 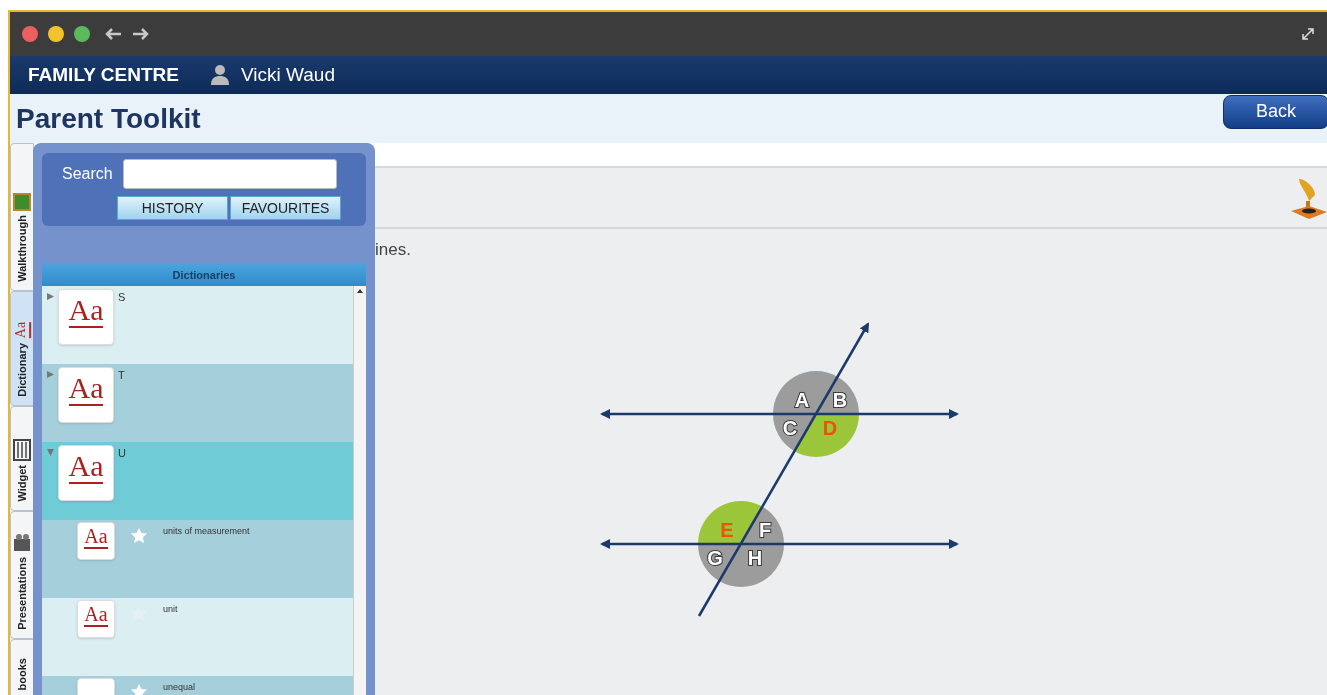 What do you see at coordinates (1308, 34) in the screenshot?
I see `expand-icon` at bounding box center [1308, 34].